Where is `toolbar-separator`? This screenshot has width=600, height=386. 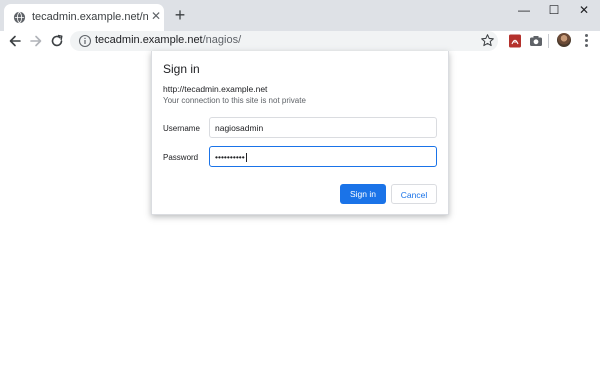
toolbar-separator is located at coordinates (548, 41).